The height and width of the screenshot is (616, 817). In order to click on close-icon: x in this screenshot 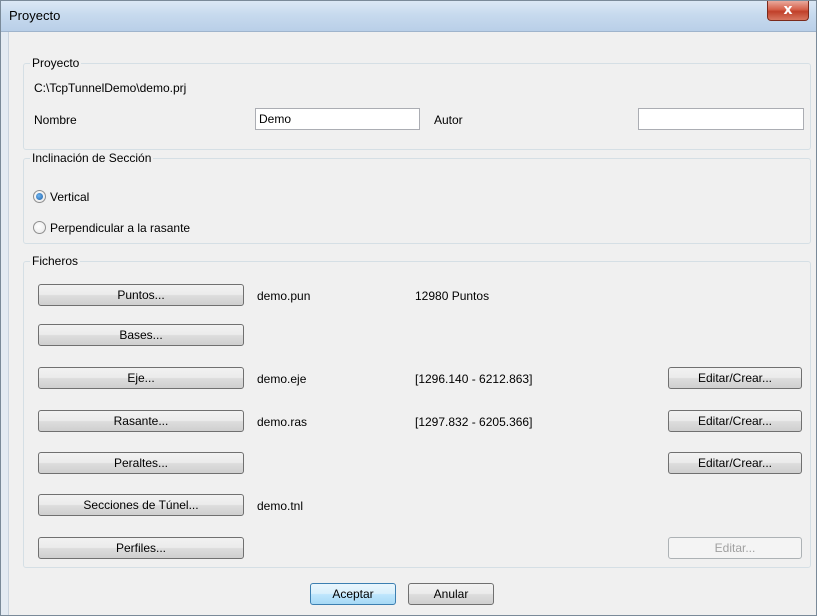, I will do `click(788, 11)`.